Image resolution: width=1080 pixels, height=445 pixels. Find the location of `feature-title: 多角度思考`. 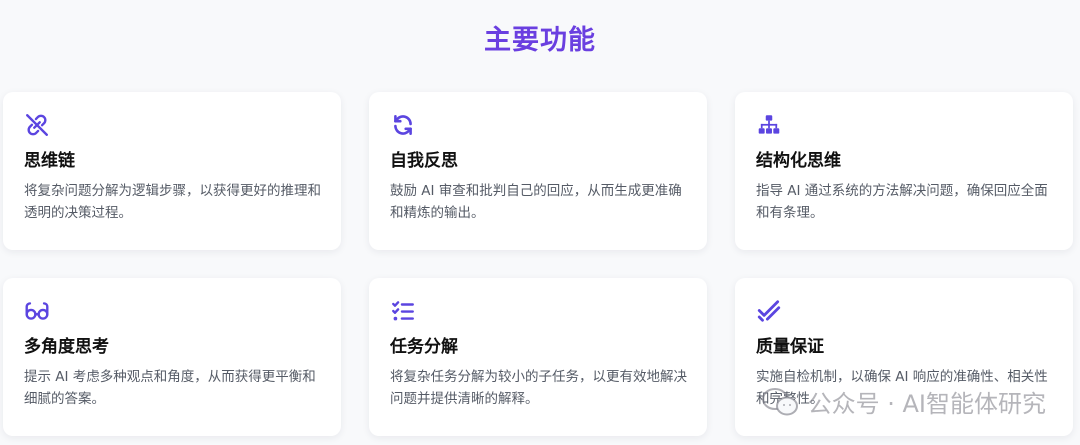

feature-title: 多角度思考 is located at coordinates (66, 347).